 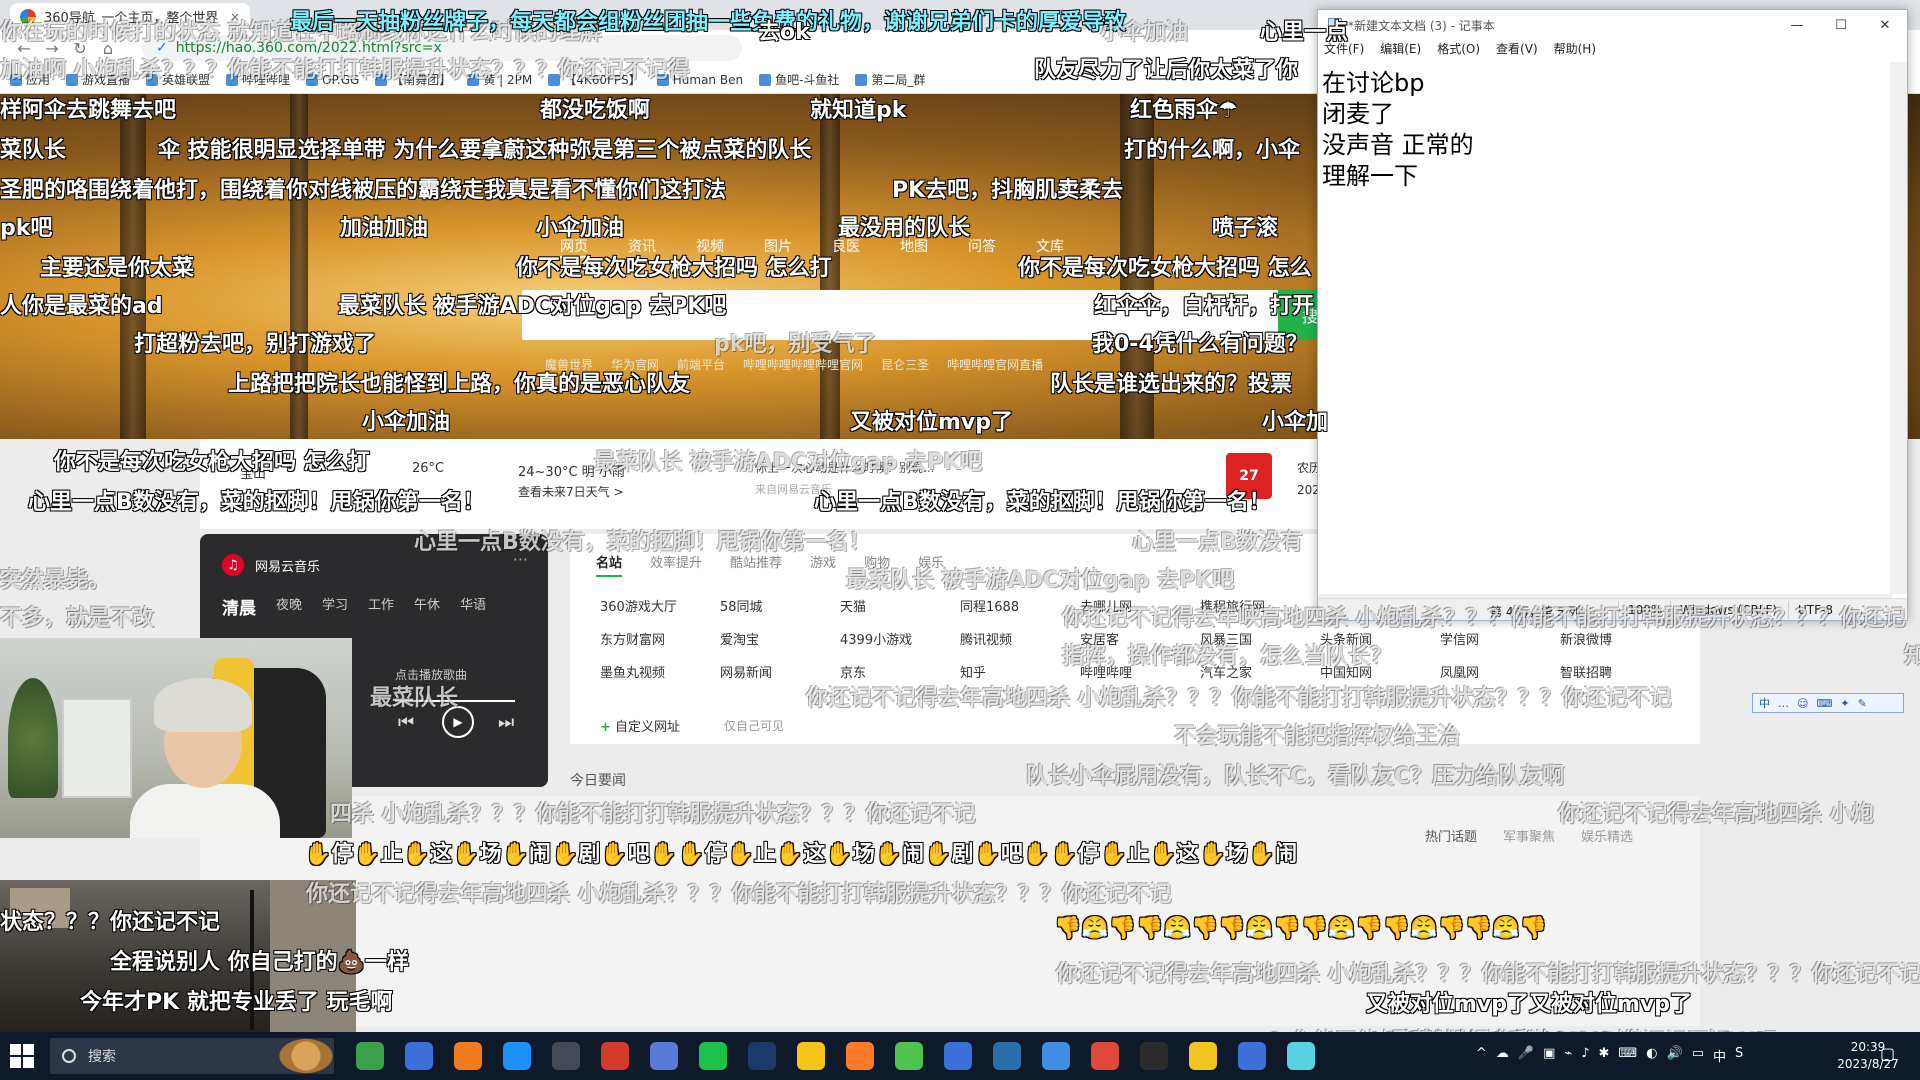 What do you see at coordinates (780, 638) in the screenshot?
I see `site-link: 爱淘宝` at bounding box center [780, 638].